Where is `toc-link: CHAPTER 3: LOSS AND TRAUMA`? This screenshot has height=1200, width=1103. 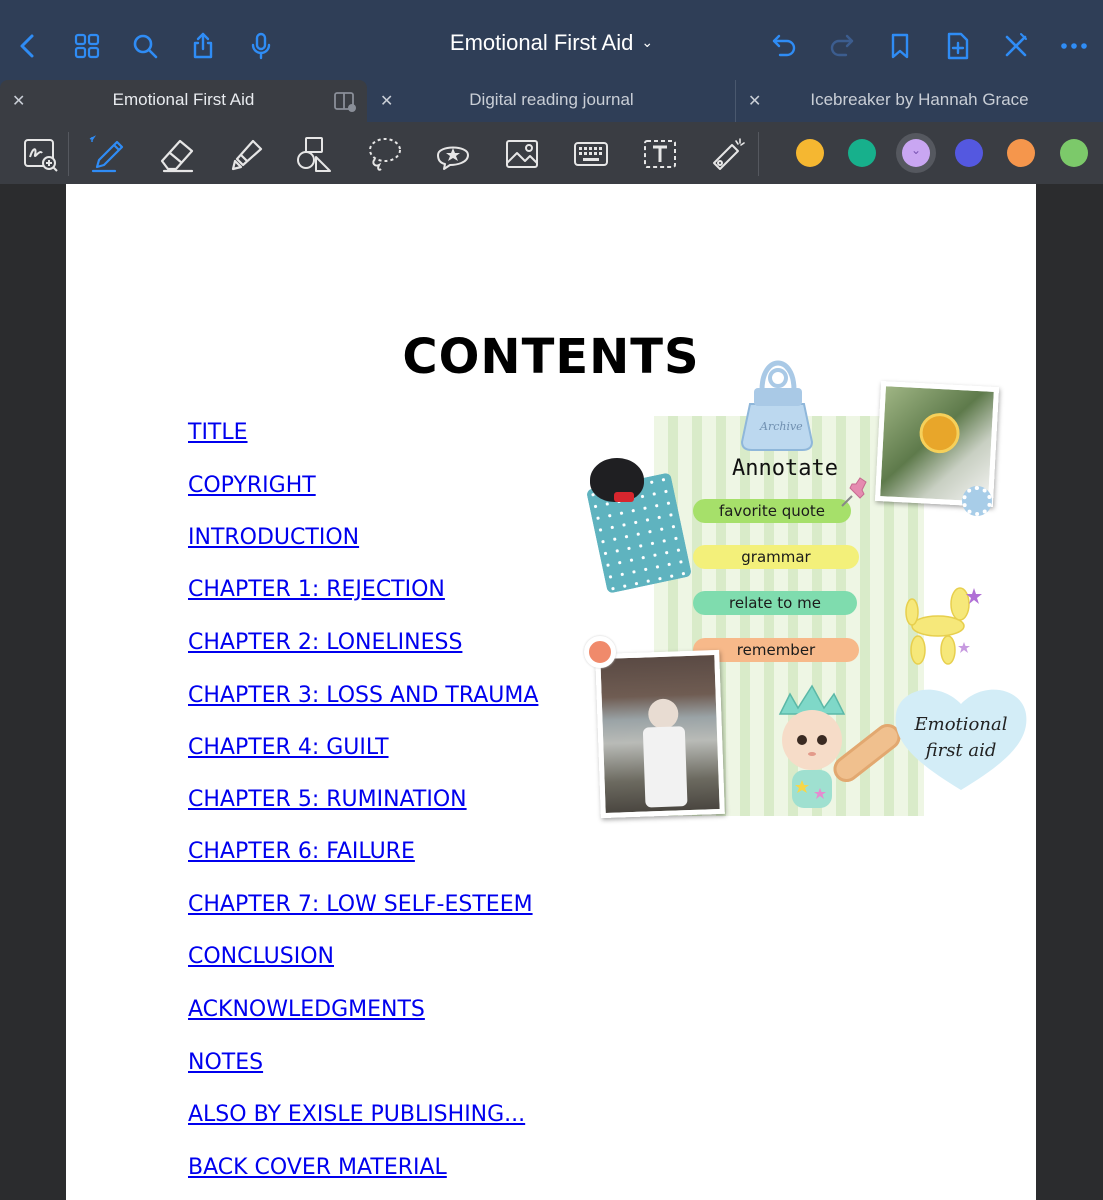 toc-link: CHAPTER 3: LOSS AND TRAUMA is located at coordinates (363, 695).